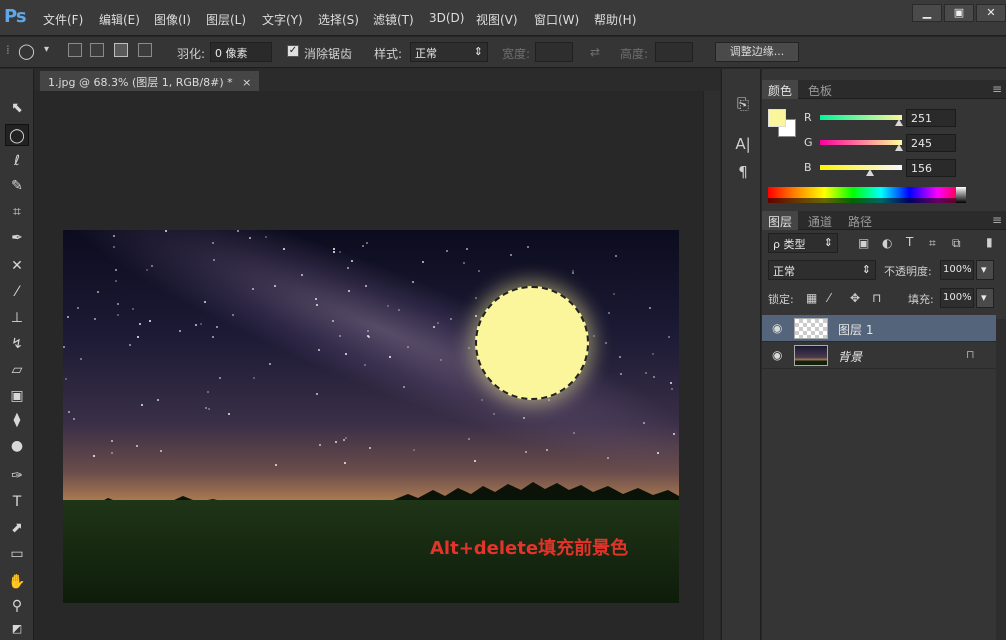 The width and height of the screenshot is (1006, 640). I want to click on shape-filter-icon: ⌗, so click(932, 243).